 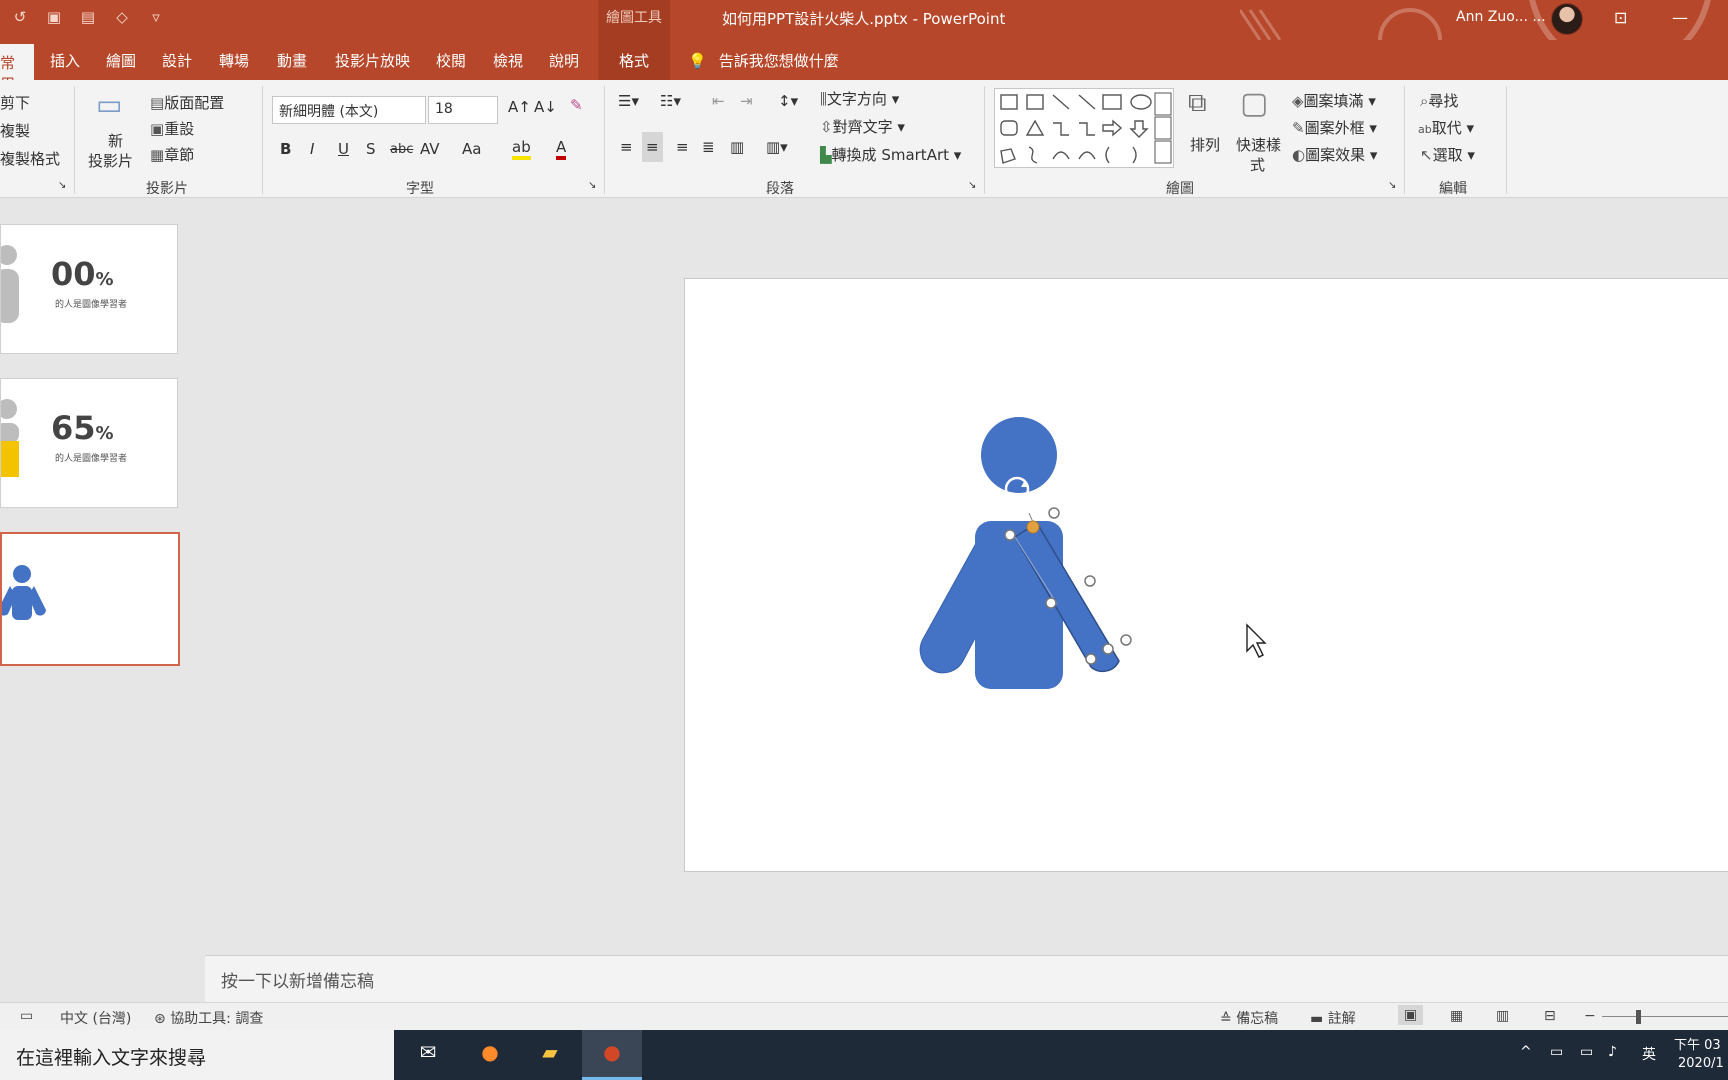 What do you see at coordinates (859, 98) in the screenshot?
I see `text-direction-button: ⫼ 文字方向 ▾` at bounding box center [859, 98].